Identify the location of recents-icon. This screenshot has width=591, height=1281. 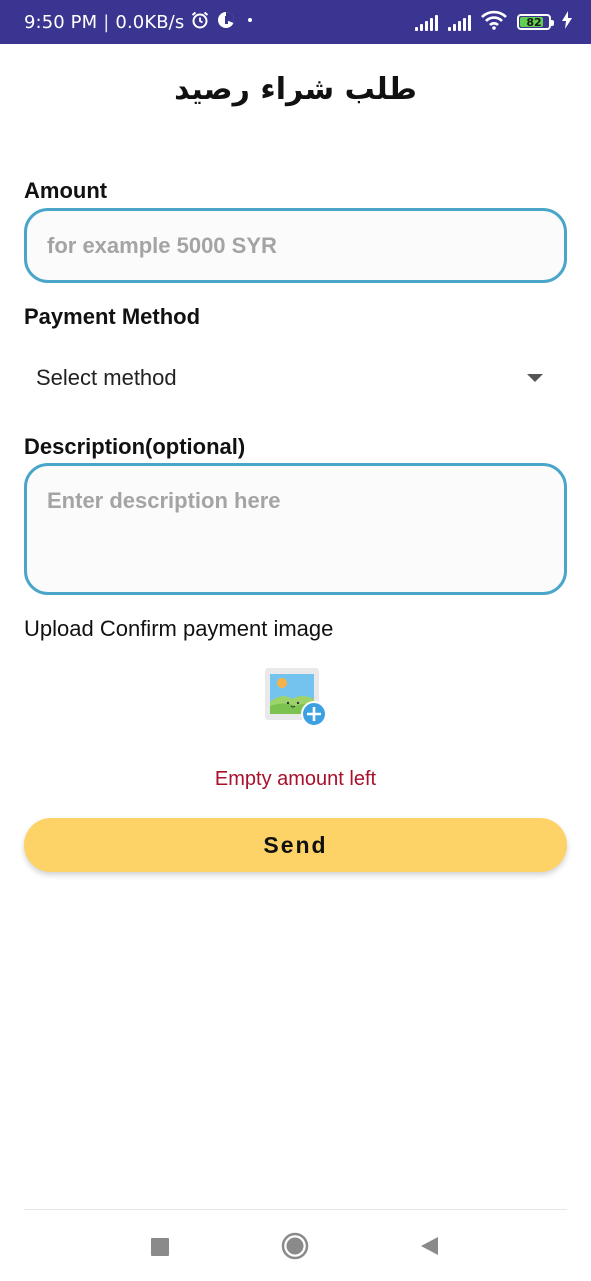
(160, 1248).